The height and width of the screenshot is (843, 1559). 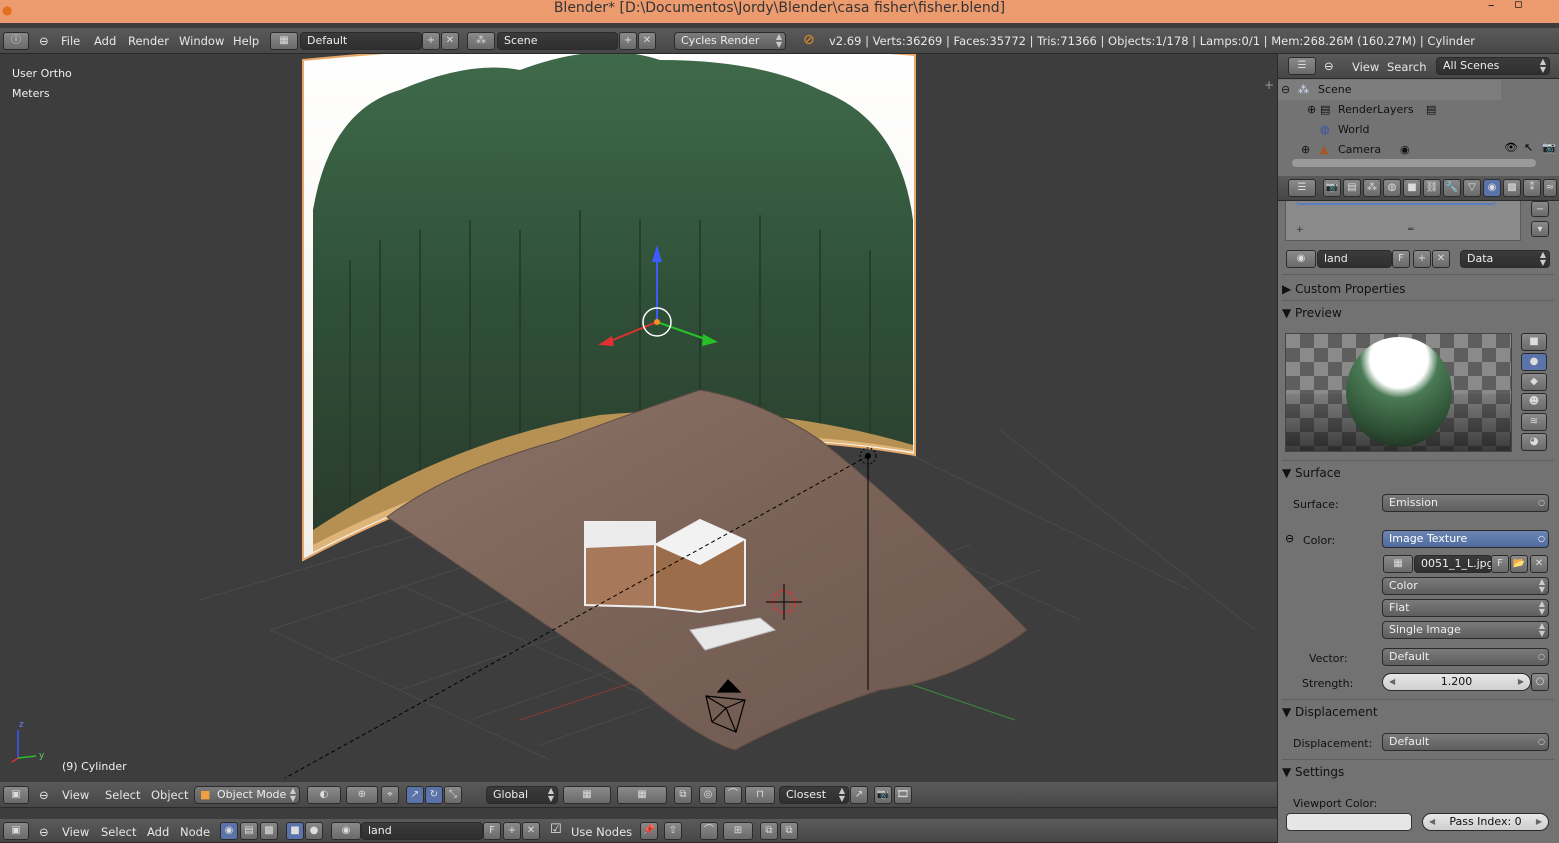 What do you see at coordinates (649, 831) in the screenshot?
I see `pin-icon: 📌` at bounding box center [649, 831].